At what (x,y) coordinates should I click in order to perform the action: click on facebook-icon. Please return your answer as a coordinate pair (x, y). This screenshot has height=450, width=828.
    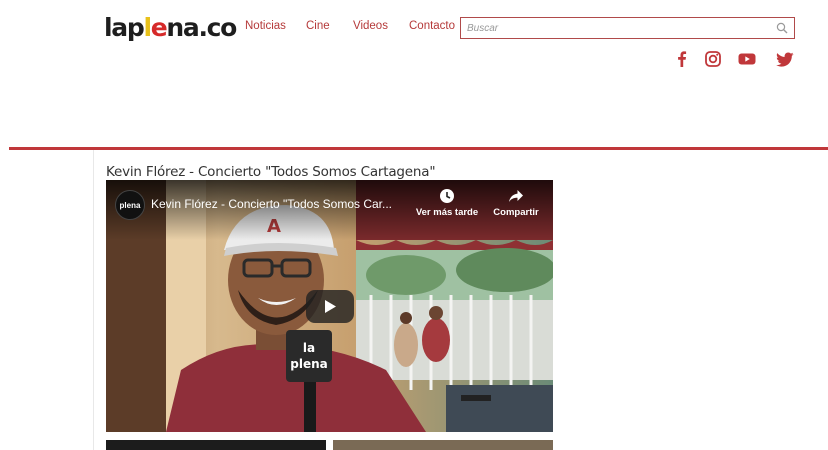
    Looking at the image, I should click on (682, 59).